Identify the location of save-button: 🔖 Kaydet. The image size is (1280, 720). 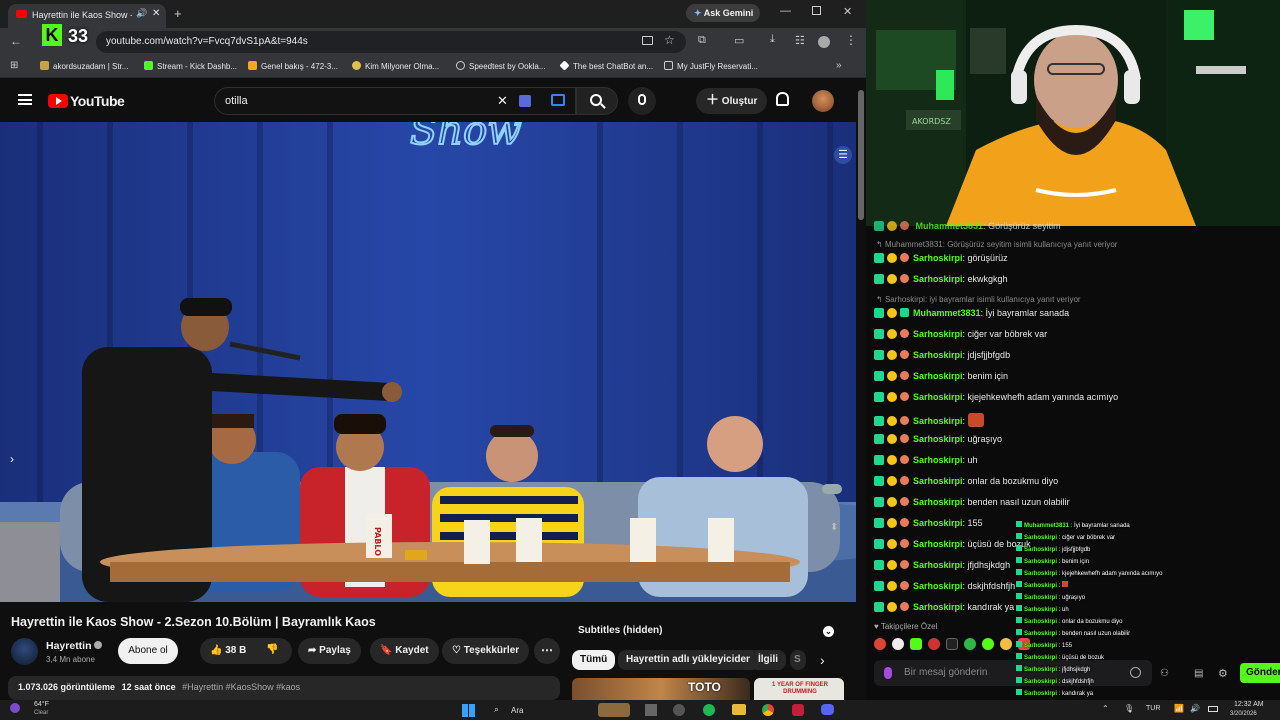
(404, 651).